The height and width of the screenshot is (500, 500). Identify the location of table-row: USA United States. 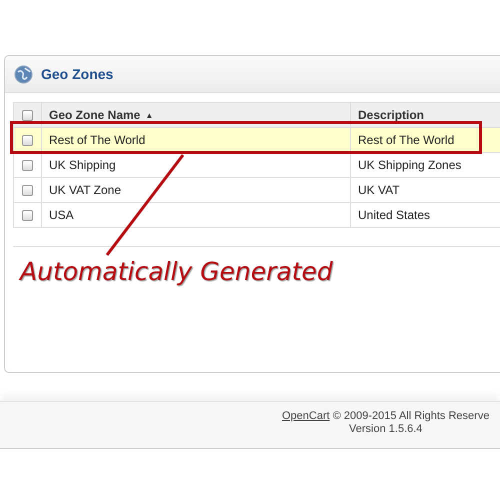
(257, 214).